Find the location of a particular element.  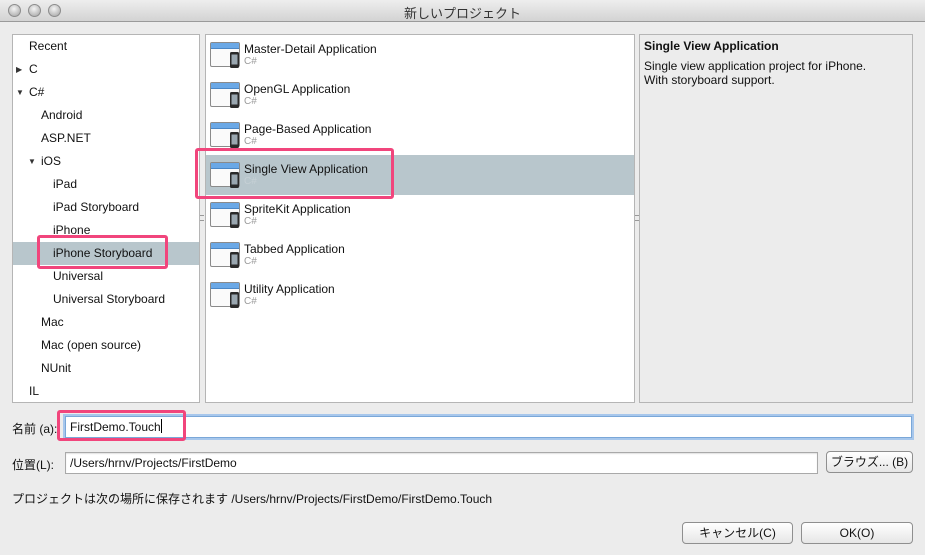

description-title: Single View Application is located at coordinates (711, 46).